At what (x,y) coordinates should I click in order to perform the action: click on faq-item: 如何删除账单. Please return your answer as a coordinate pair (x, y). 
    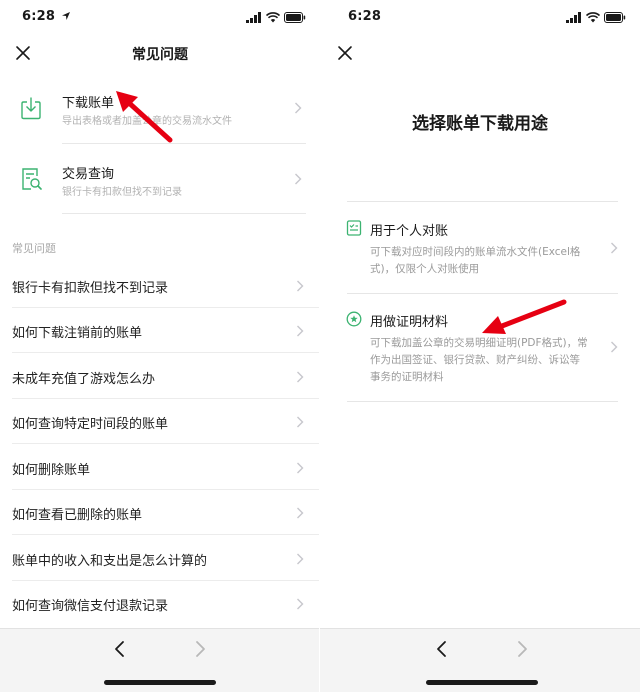
    Looking at the image, I should click on (160, 467).